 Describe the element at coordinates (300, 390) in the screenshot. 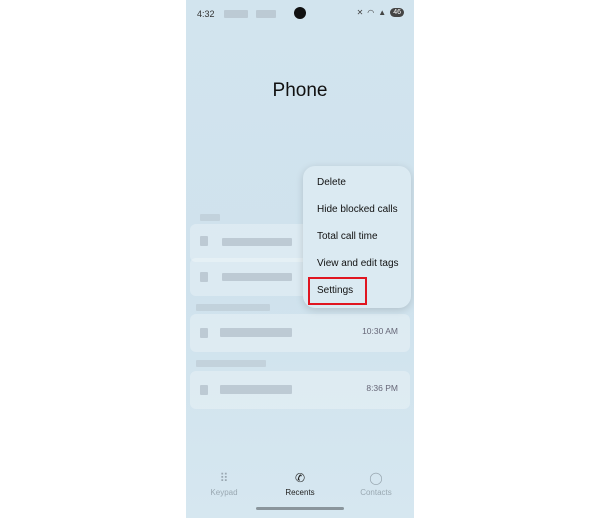

I see `call-row: 8:36 PM` at that location.